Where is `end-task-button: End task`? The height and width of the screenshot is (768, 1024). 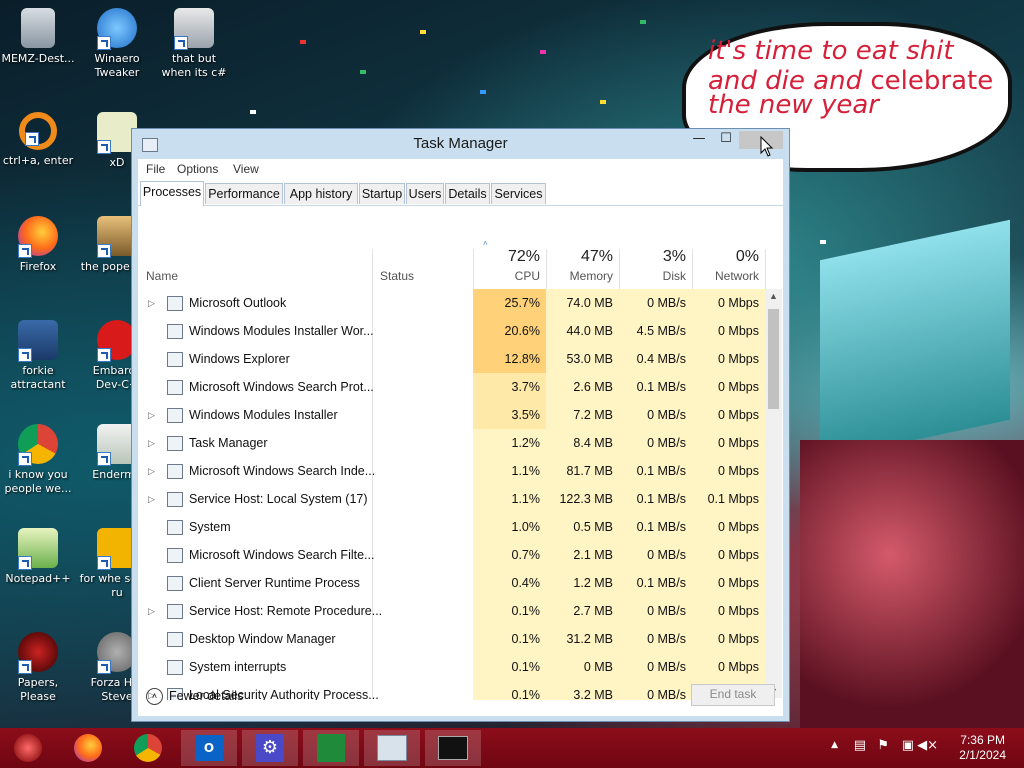 end-task-button: End task is located at coordinates (733, 695).